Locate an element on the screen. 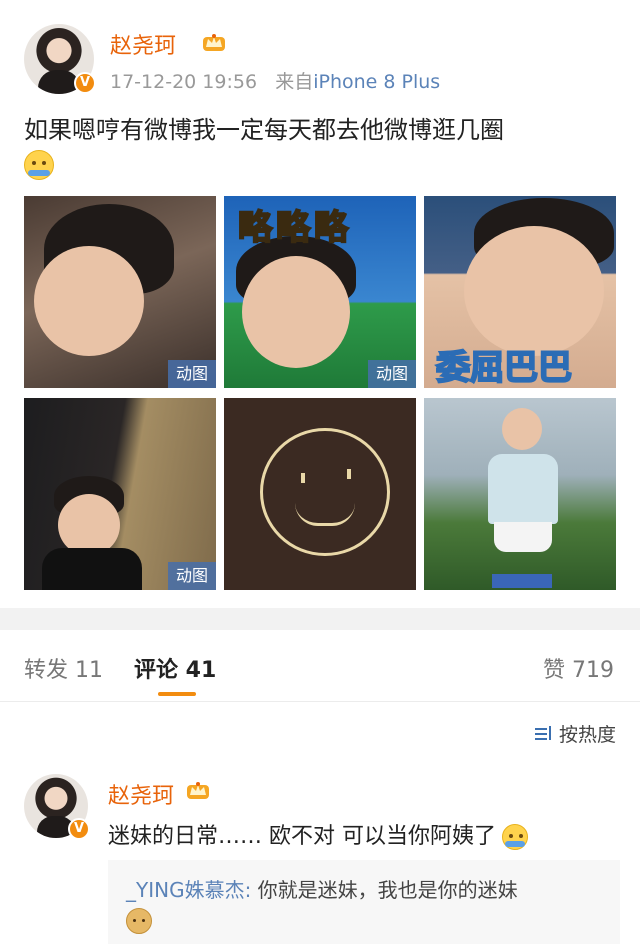 The width and height of the screenshot is (640, 944). reply-text: _YING姝慕杰: 你就是迷妹，我也是你的迷妹 is located at coordinates (322, 888).